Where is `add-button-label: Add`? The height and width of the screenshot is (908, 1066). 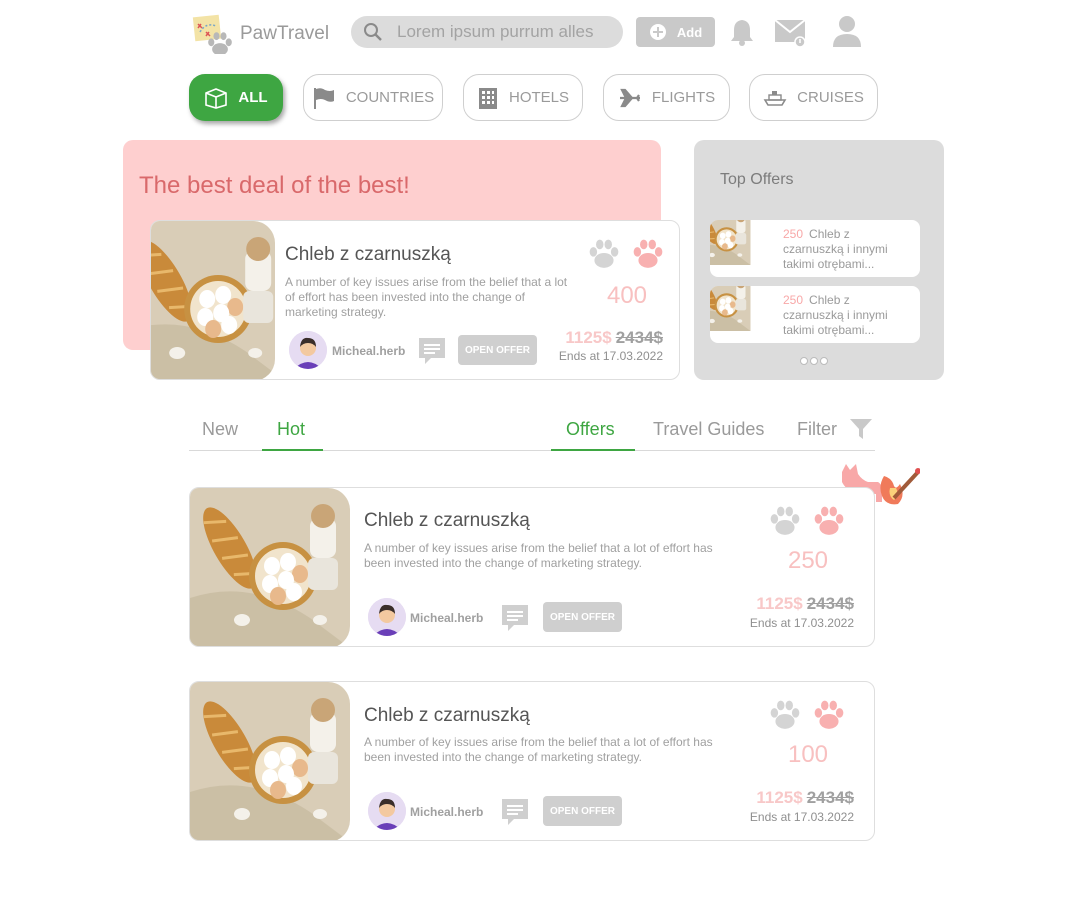 add-button-label: Add is located at coordinates (689, 32).